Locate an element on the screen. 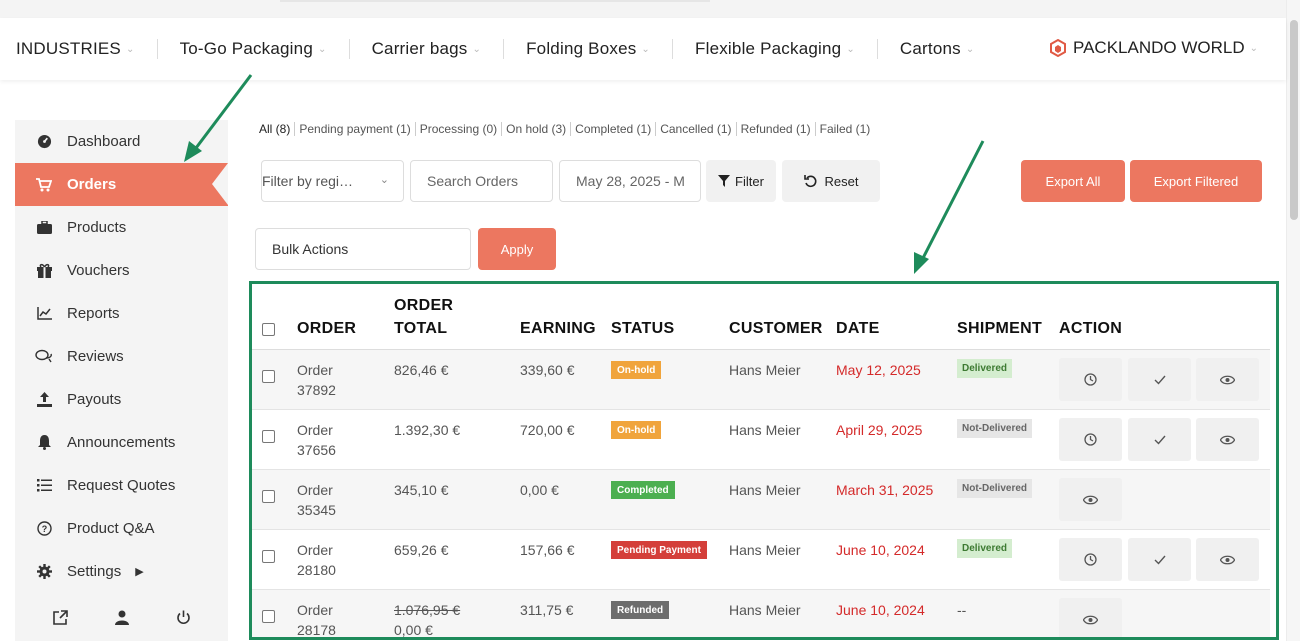  external-link-icon is located at coordinates (60, 619).